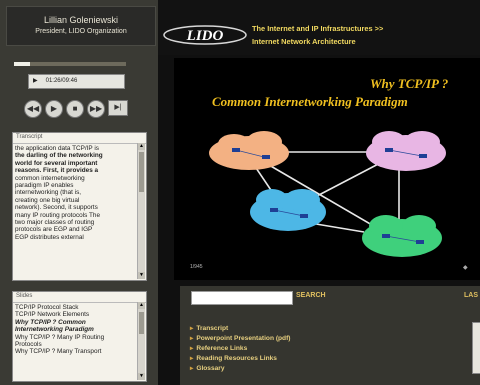 The height and width of the screenshot is (385, 480). I want to click on transcript-line: creating one big virtual, so click(47, 200).